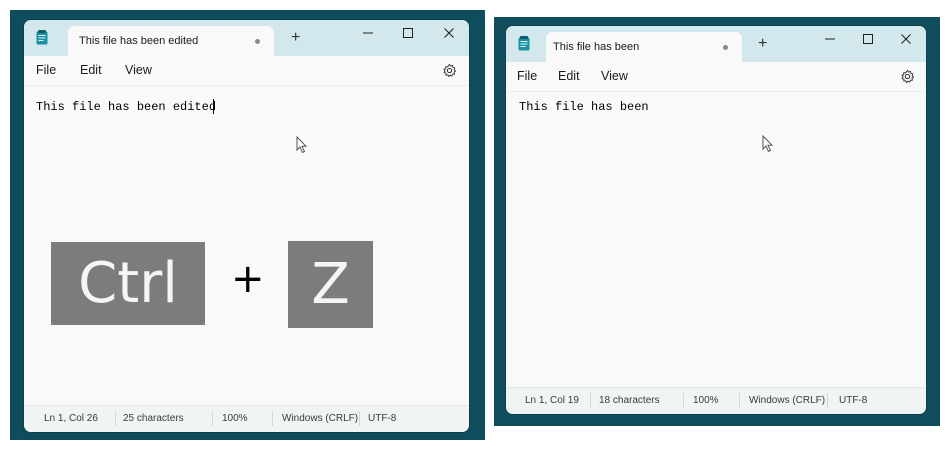  I want to click on document-tab: This file has been edited, so click(171, 41).